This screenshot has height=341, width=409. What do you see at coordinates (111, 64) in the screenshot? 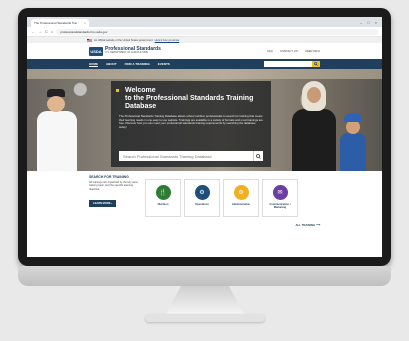
I see `nav-about: ABOUT` at bounding box center [111, 64].